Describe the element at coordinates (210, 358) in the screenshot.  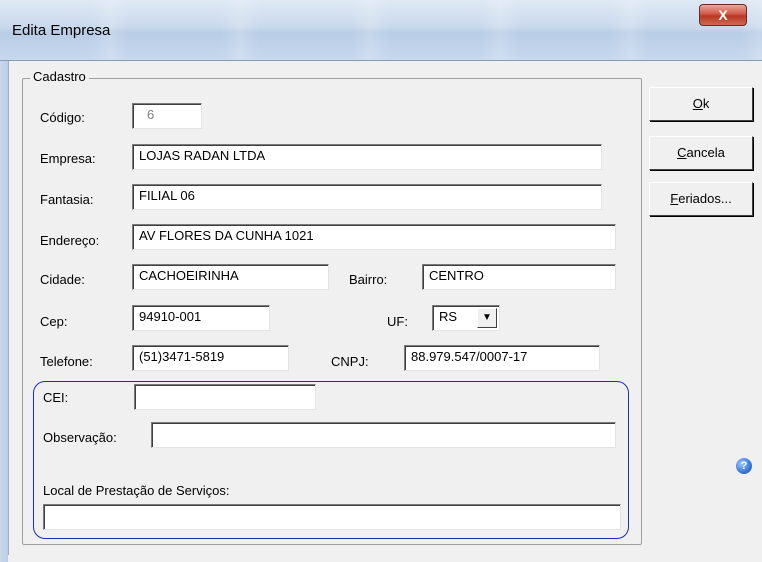
I see `telefone-field: (51)3471-5819` at that location.